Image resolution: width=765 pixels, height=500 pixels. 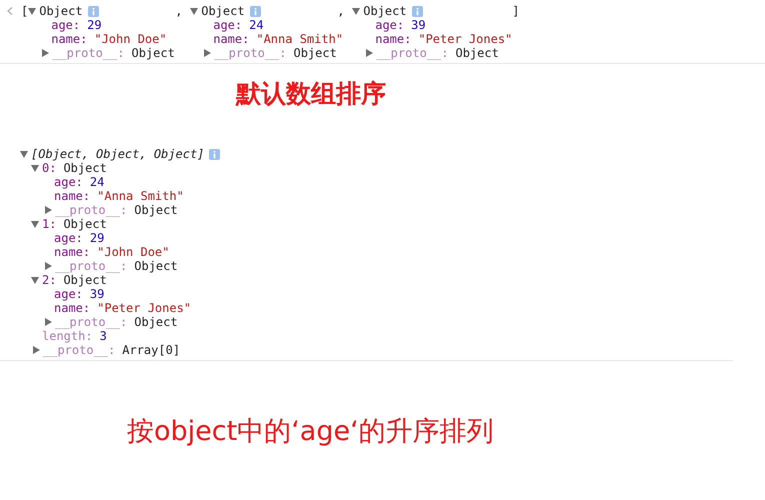 What do you see at coordinates (67, 336) in the screenshot?
I see `property-key: length:` at bounding box center [67, 336].